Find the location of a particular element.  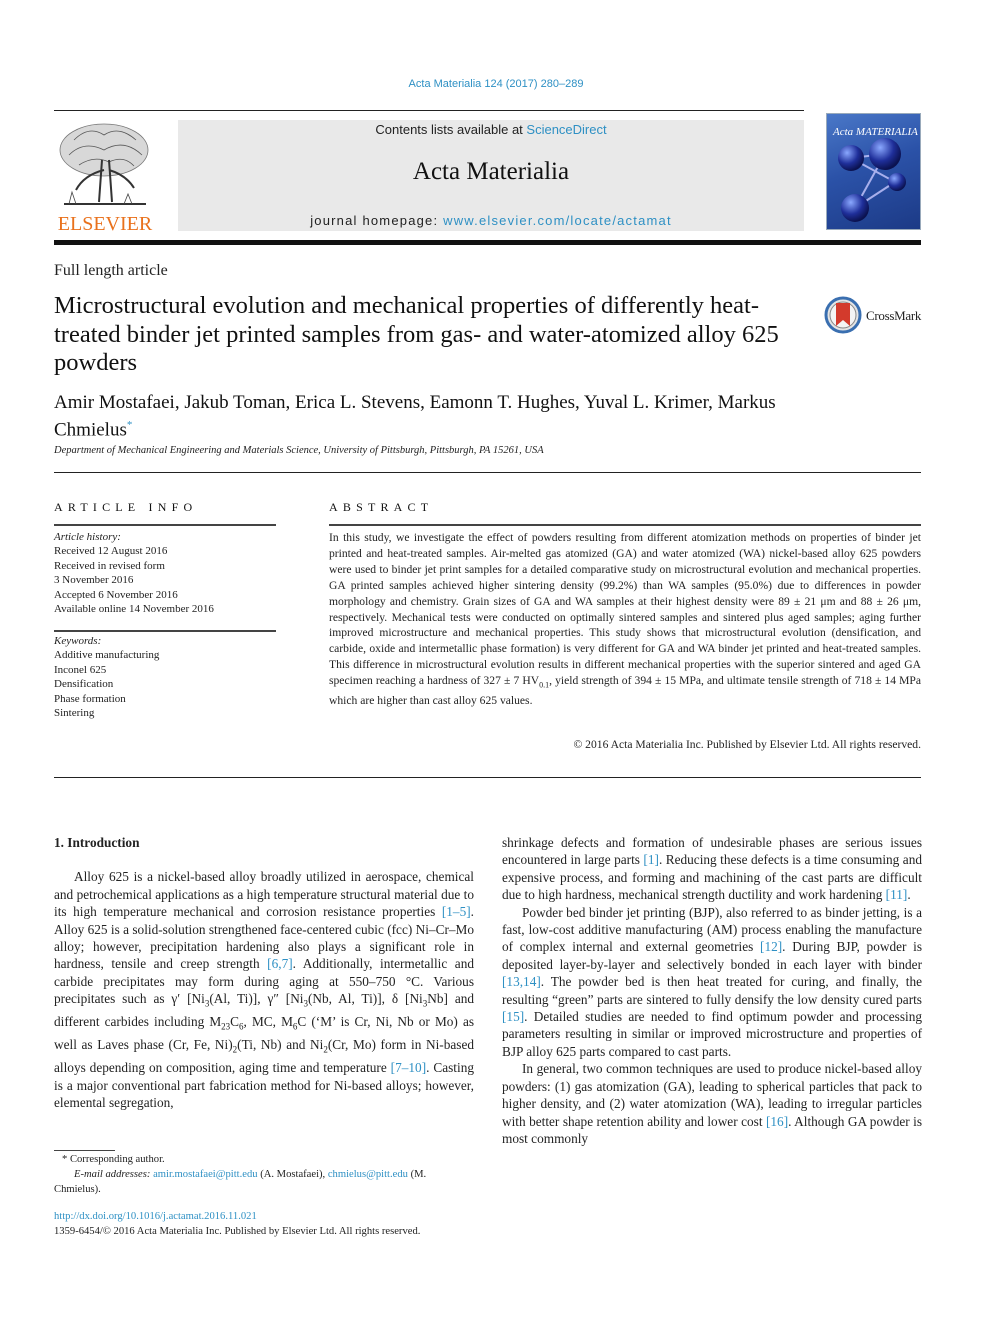

header-thick-rule is located at coordinates (487, 242).